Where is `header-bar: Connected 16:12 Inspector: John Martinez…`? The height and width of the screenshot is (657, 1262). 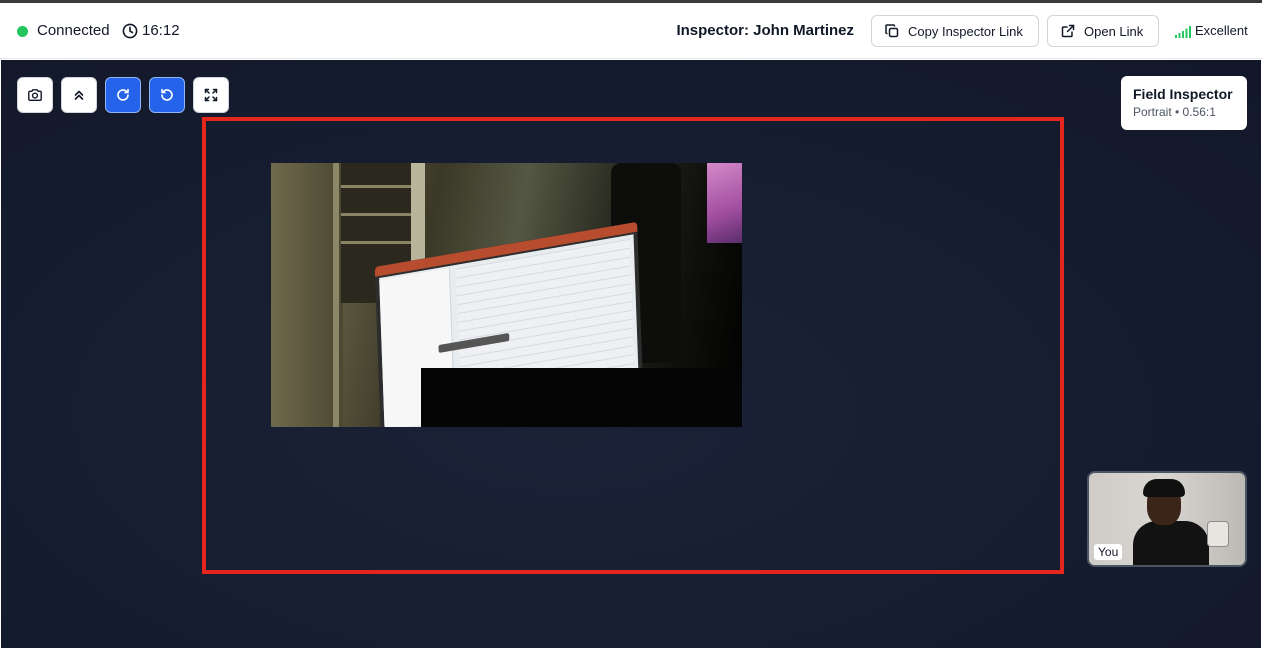 header-bar: Connected 16:12 Inspector: John Martinez… is located at coordinates (631, 31).